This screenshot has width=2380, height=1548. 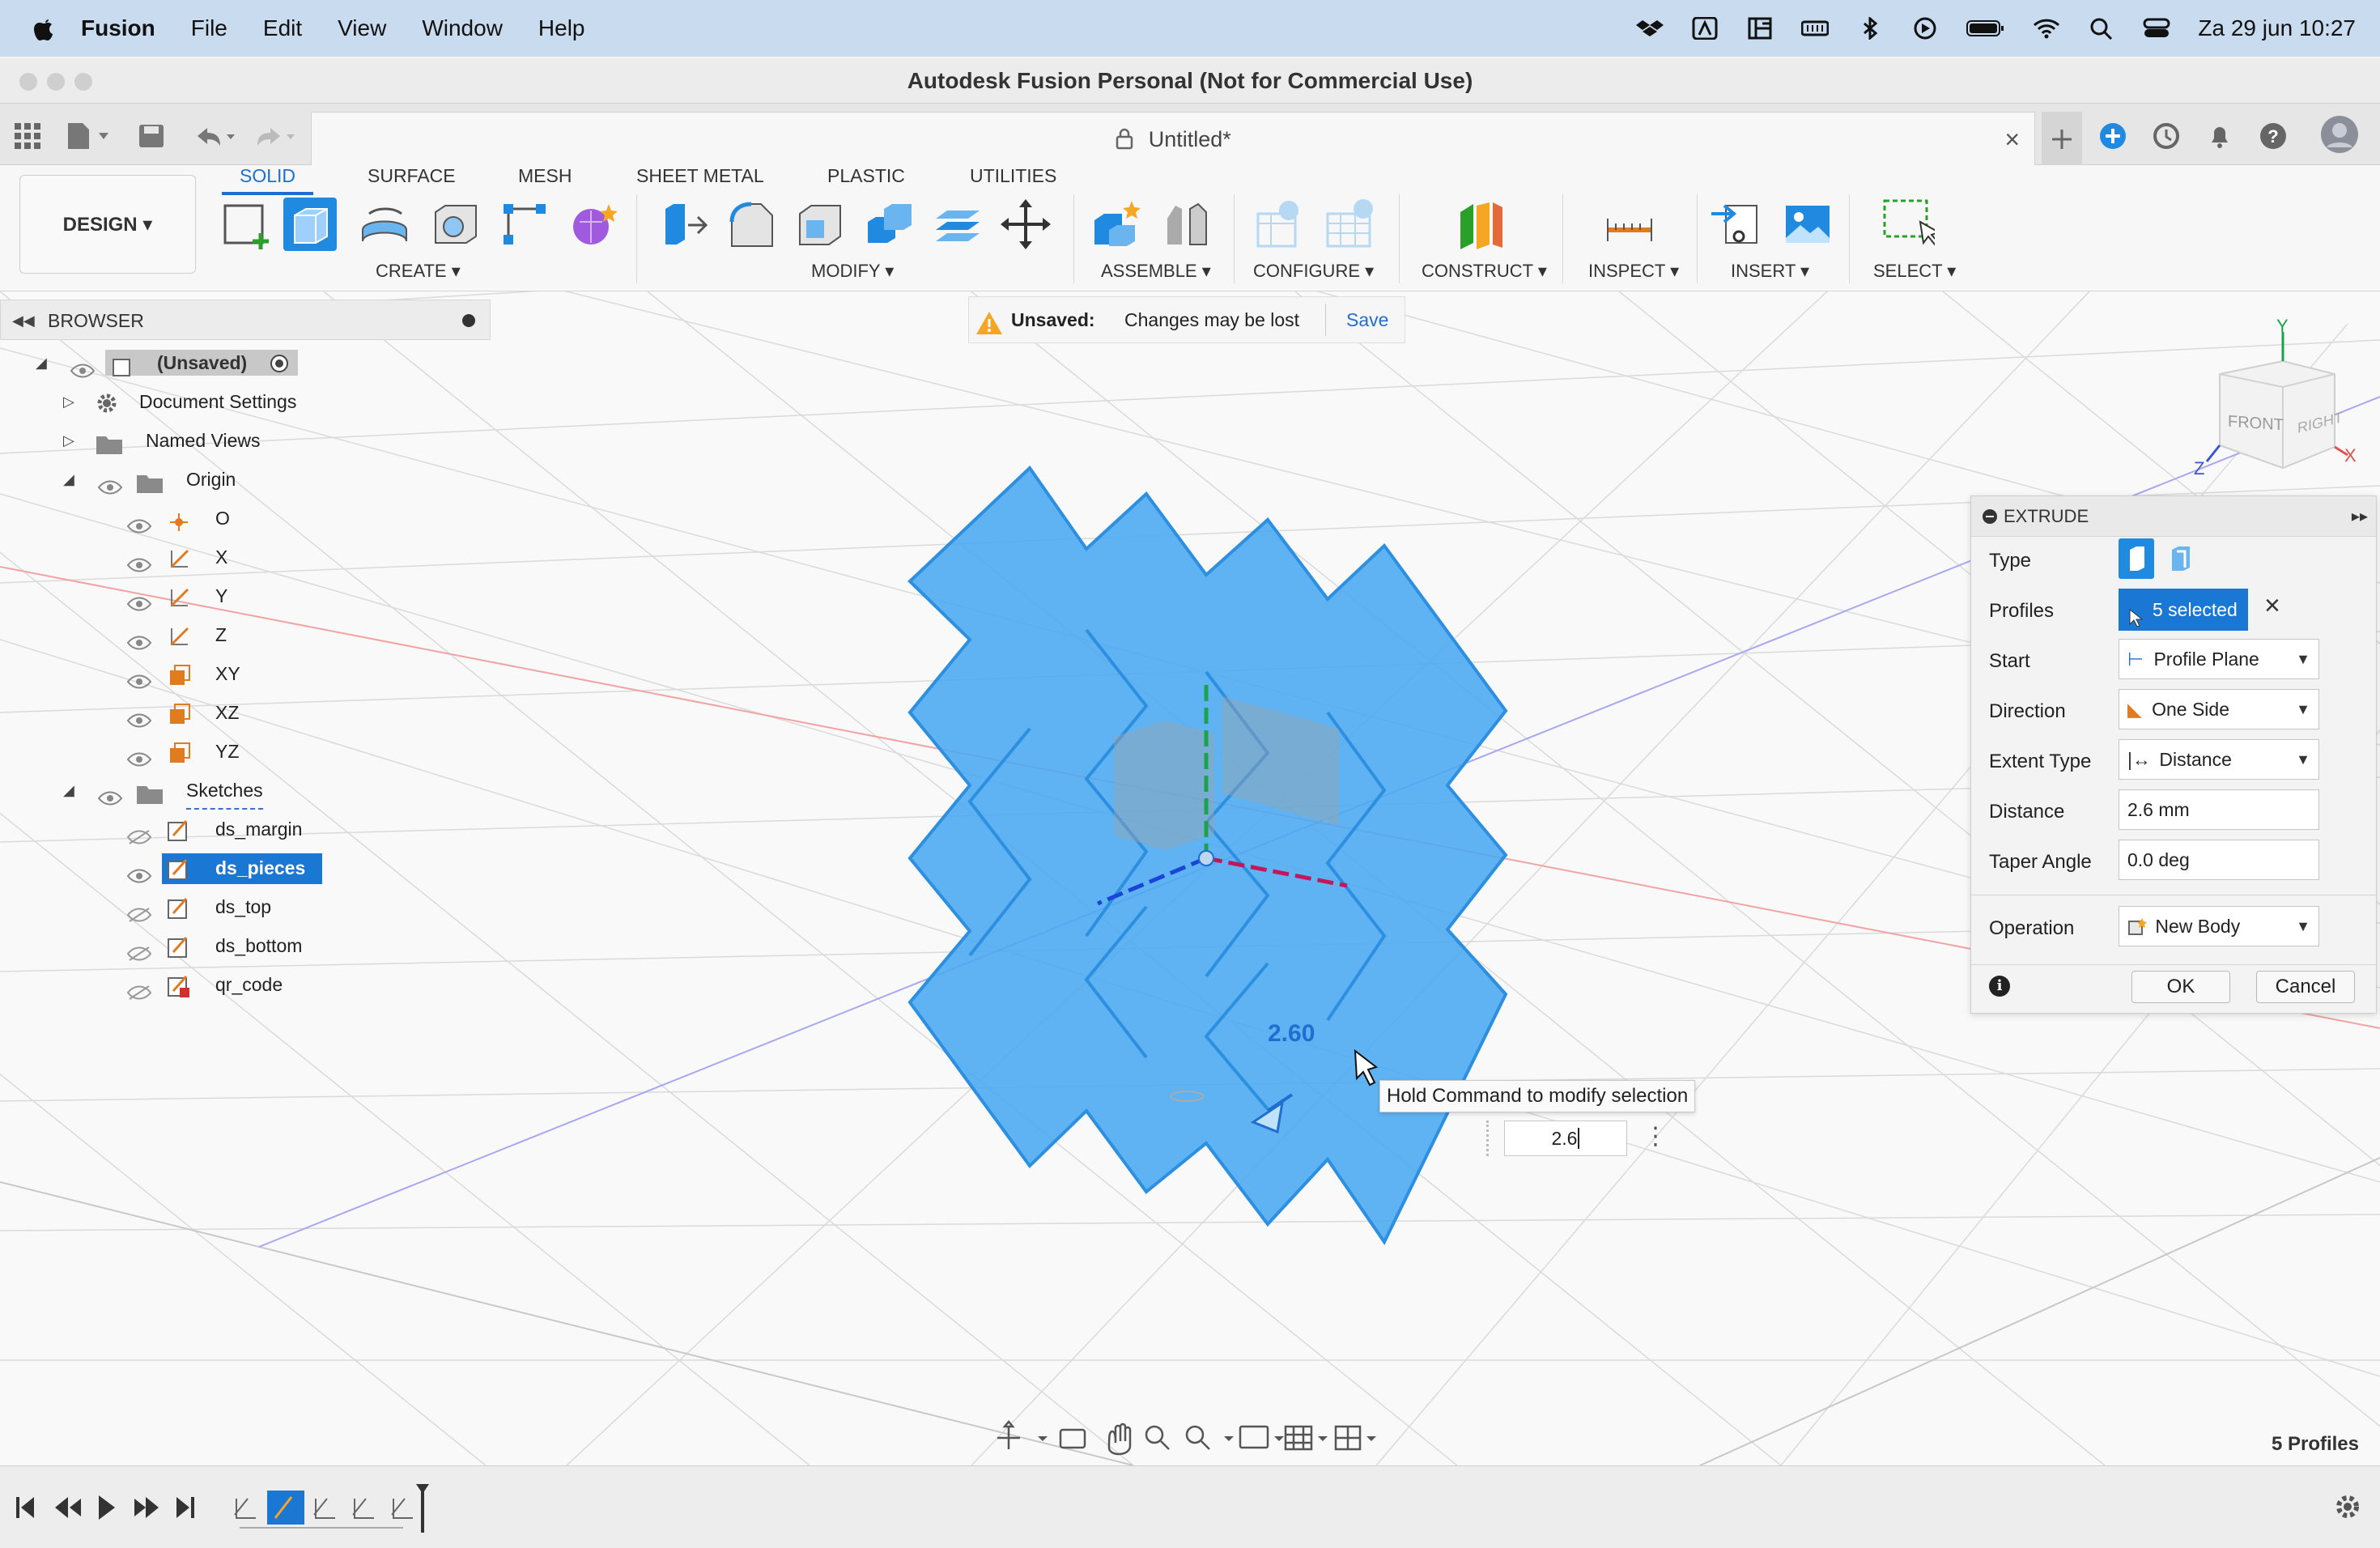 What do you see at coordinates (1986, 29) in the screenshot?
I see `battery-icon` at bounding box center [1986, 29].